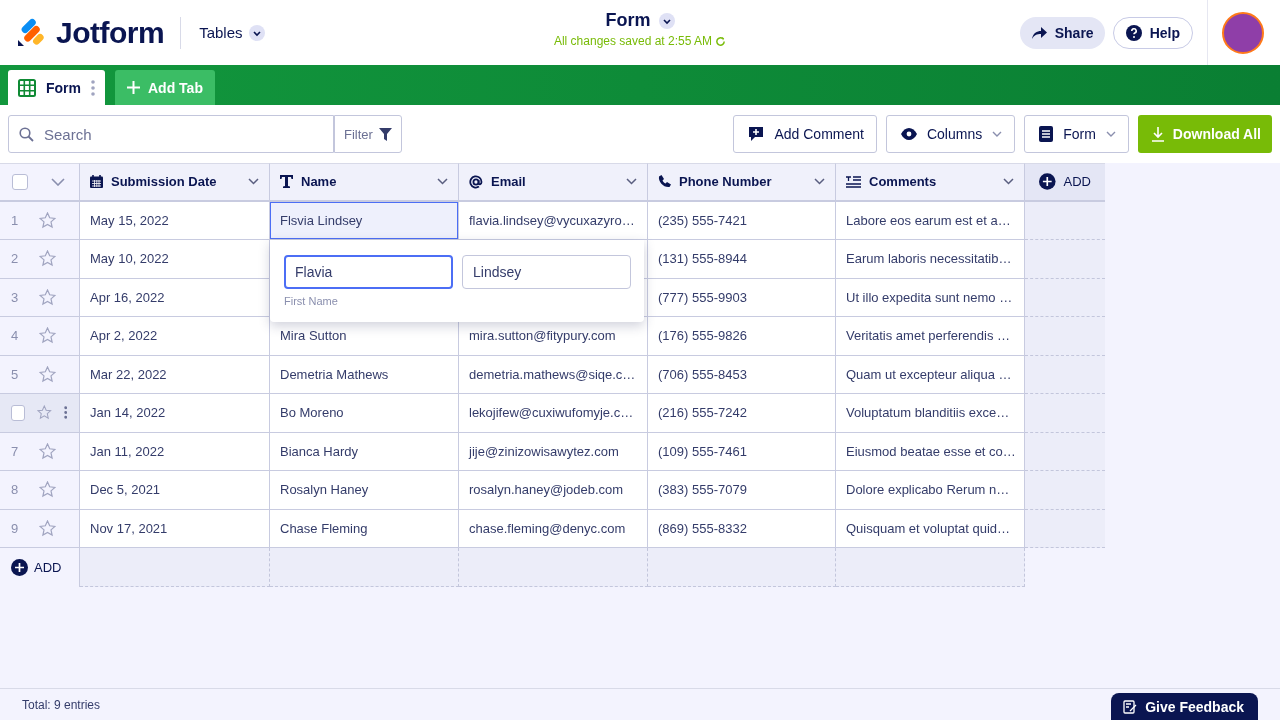 This screenshot has height=720, width=1280. What do you see at coordinates (175, 490) in the screenshot?
I see `table-cell: Dec 5, 2021` at bounding box center [175, 490].